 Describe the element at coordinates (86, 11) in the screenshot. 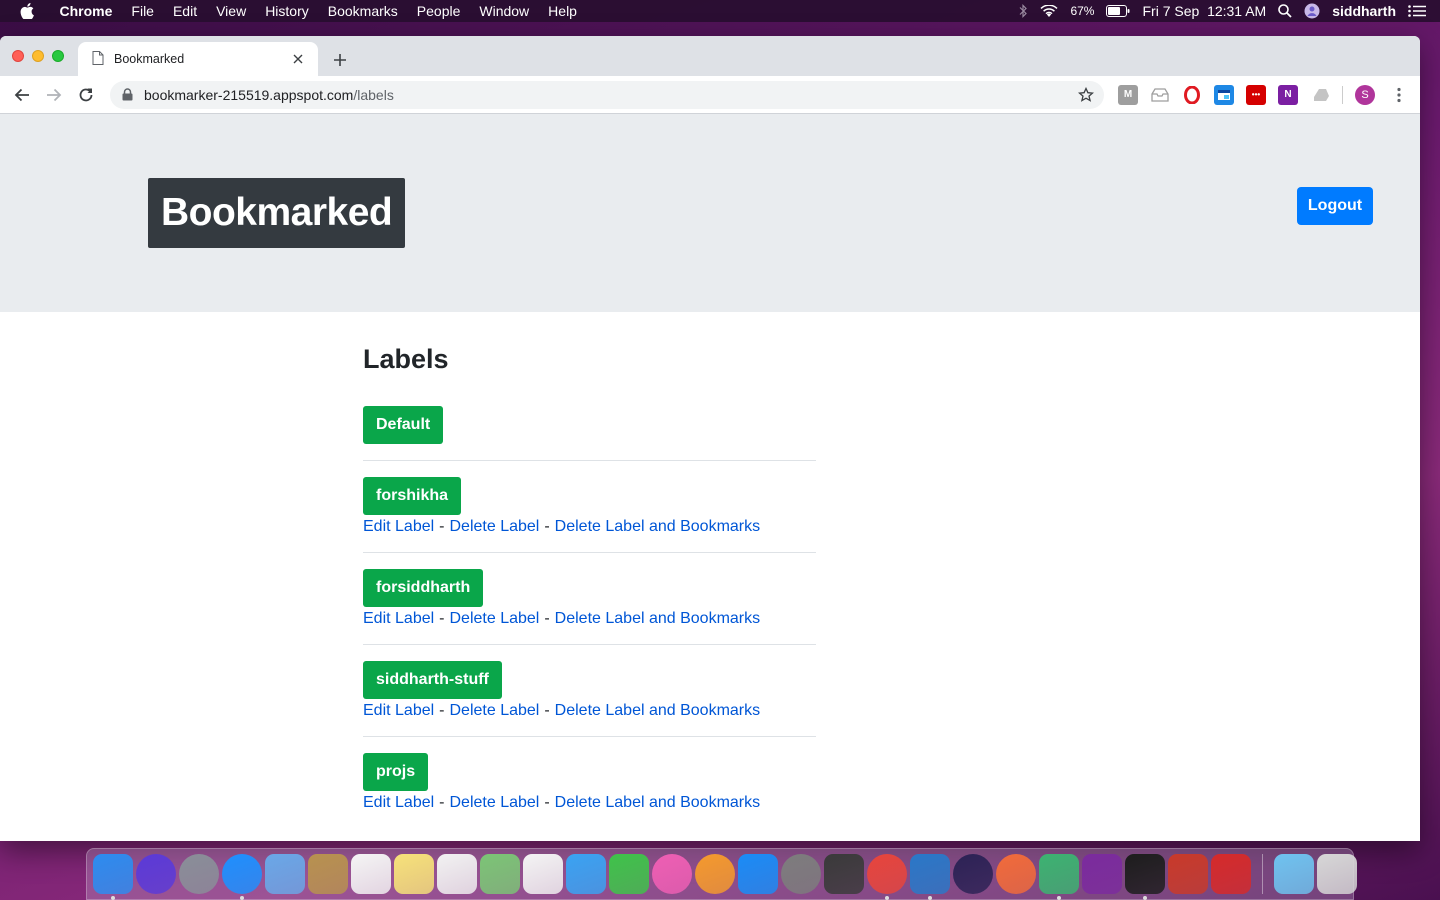

I see `menu-app-name: Chrome` at that location.